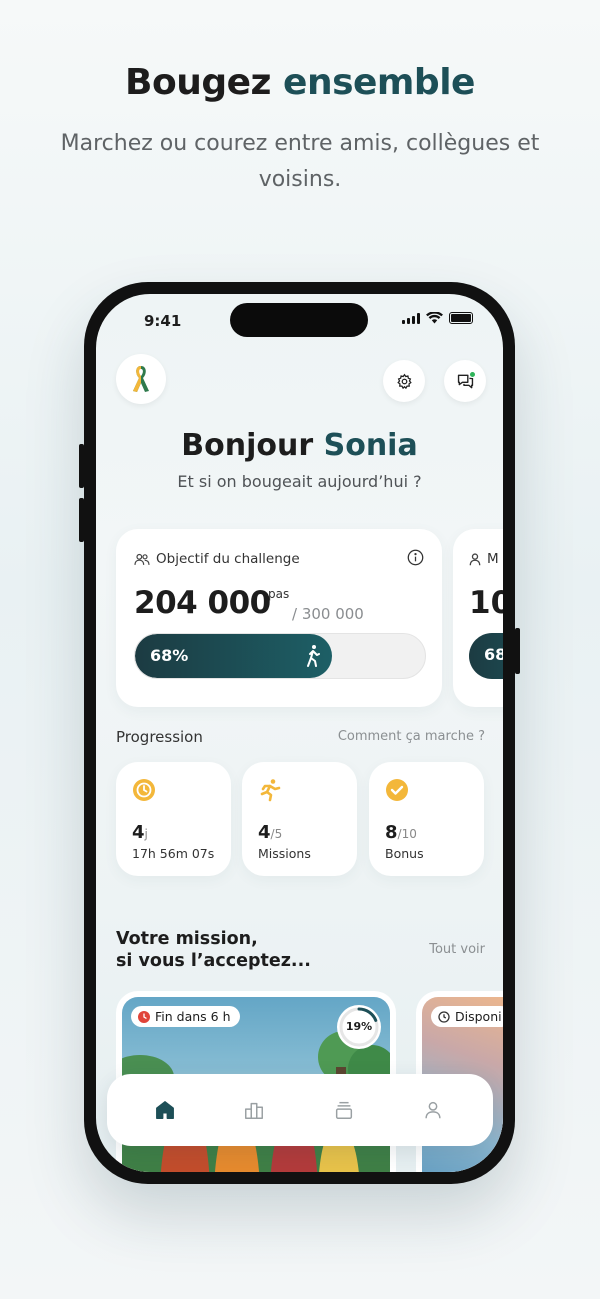 This screenshot has width=600, height=1299. Describe the element at coordinates (81, 520) in the screenshot. I see `volume-down-button` at that location.